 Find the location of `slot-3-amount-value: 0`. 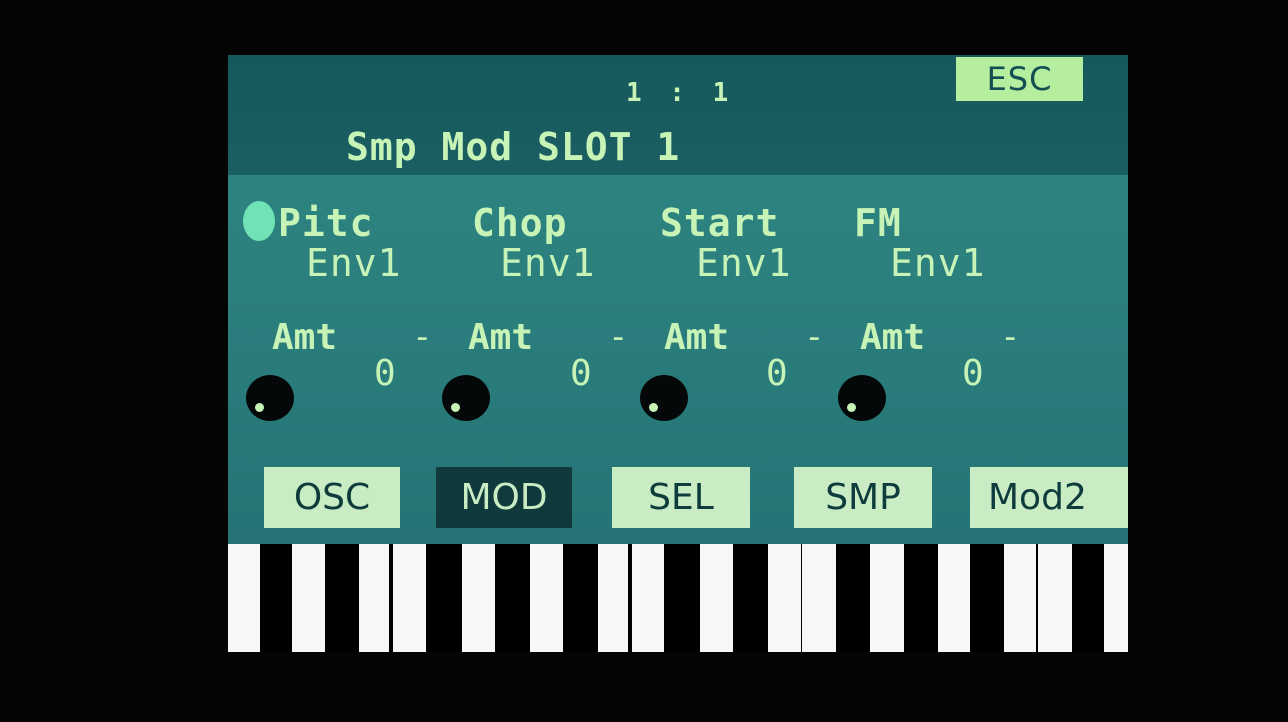

slot-3-amount-value: 0 is located at coordinates (777, 373).